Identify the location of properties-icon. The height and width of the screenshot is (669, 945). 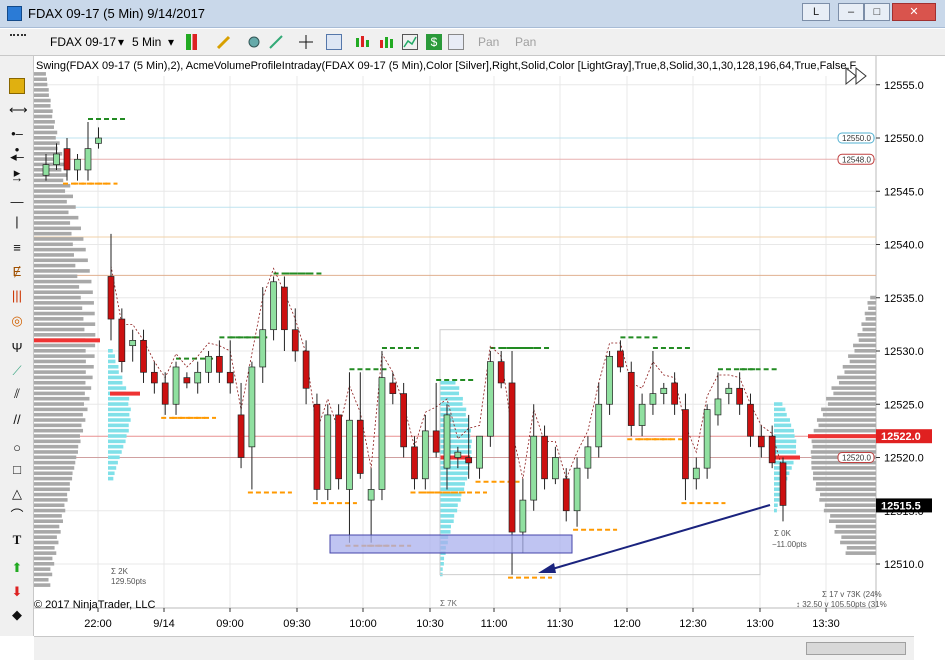
(456, 42).